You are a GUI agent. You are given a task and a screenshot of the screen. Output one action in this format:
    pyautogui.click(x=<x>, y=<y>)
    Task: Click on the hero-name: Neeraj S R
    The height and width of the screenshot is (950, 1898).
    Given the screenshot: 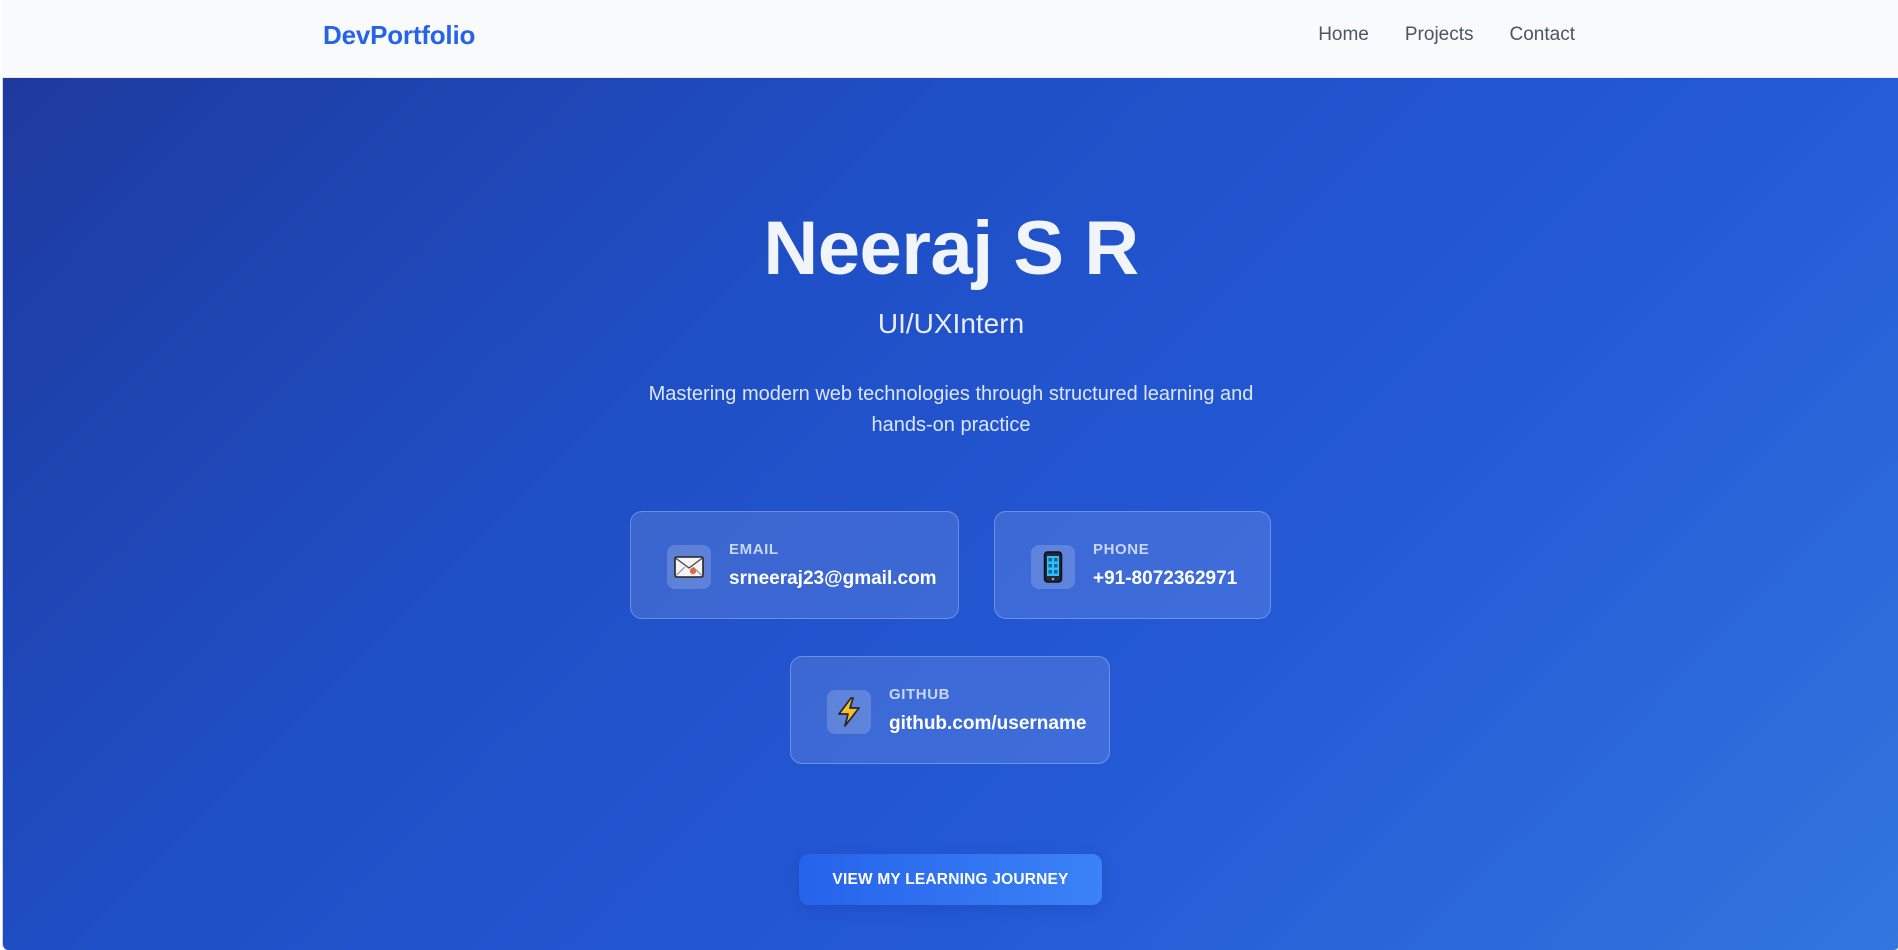 What is the action you would take?
    pyautogui.click(x=951, y=248)
    